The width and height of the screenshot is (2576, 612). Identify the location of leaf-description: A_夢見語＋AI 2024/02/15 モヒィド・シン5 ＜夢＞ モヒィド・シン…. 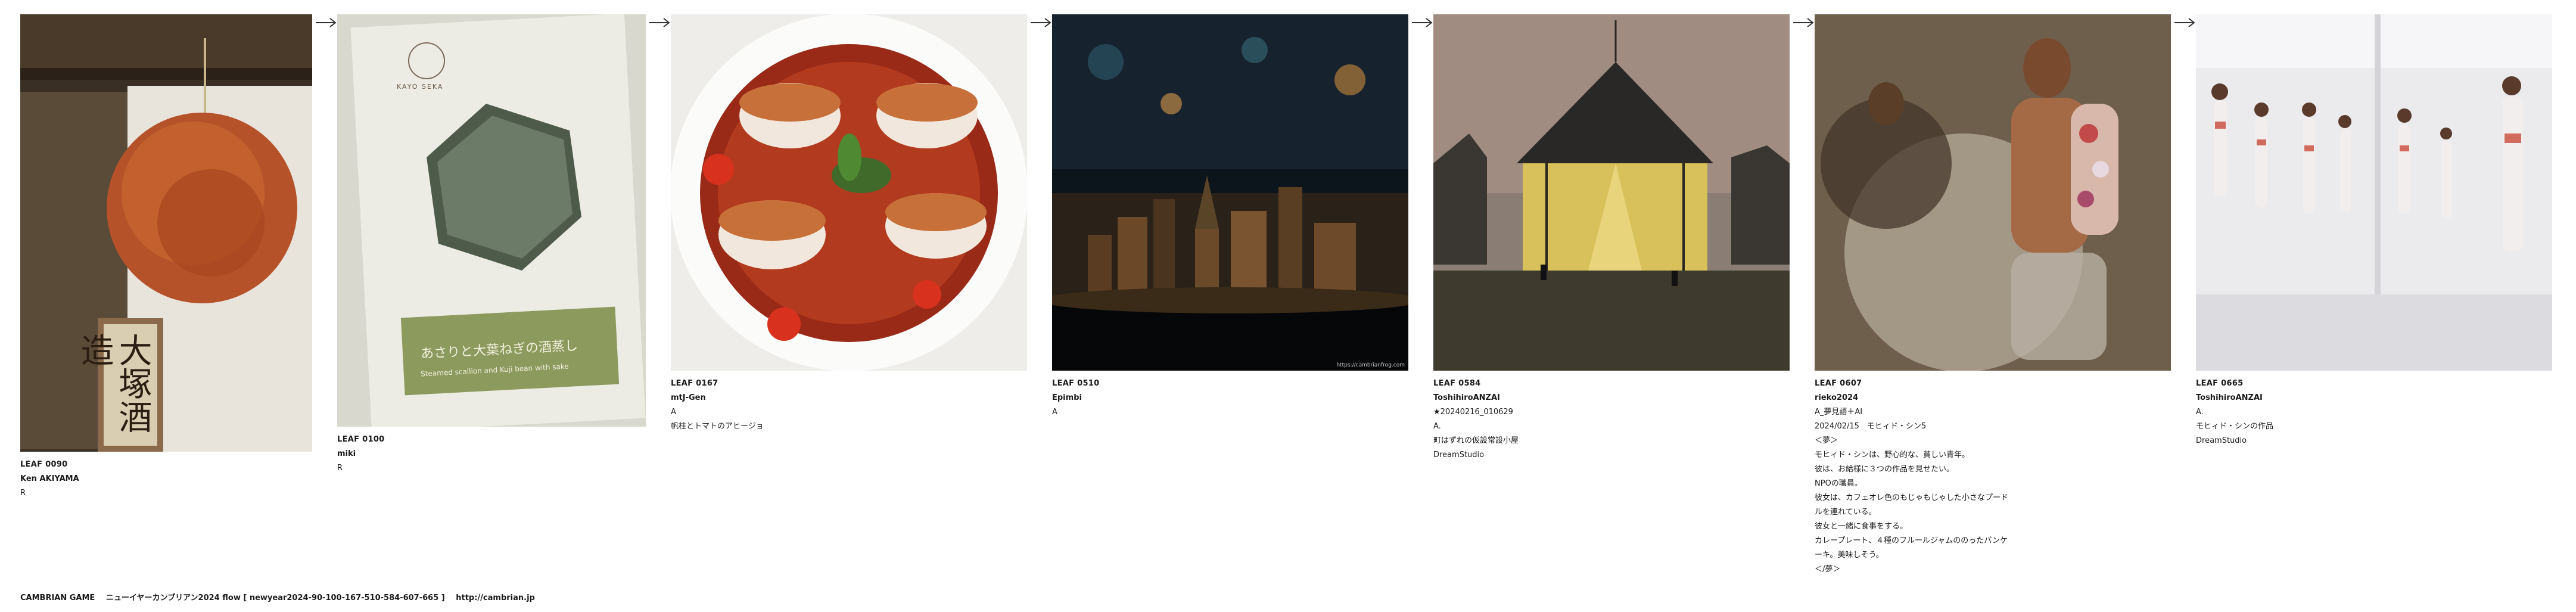
(1912, 491).